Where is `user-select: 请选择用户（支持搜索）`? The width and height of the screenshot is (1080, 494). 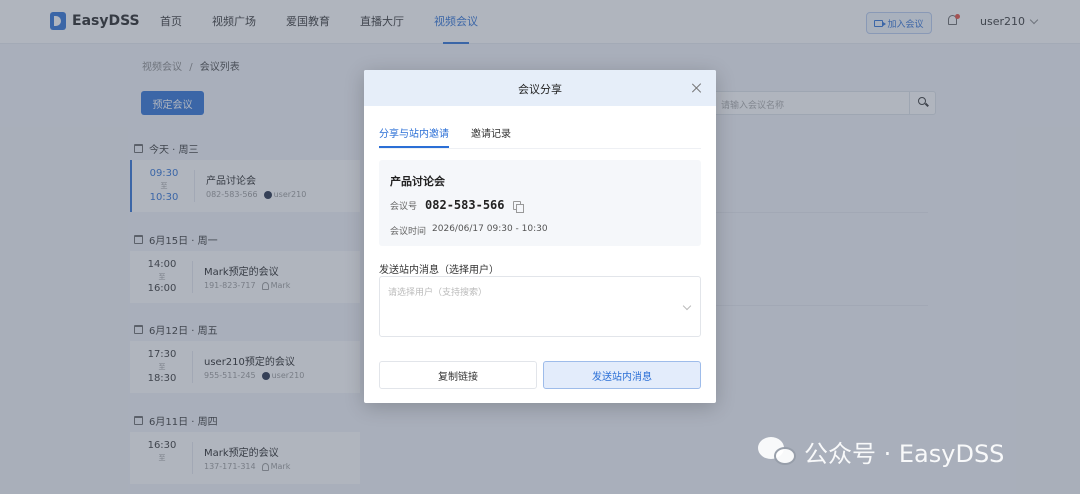
user-select: 请选择用户（支持搜索） is located at coordinates (540, 306).